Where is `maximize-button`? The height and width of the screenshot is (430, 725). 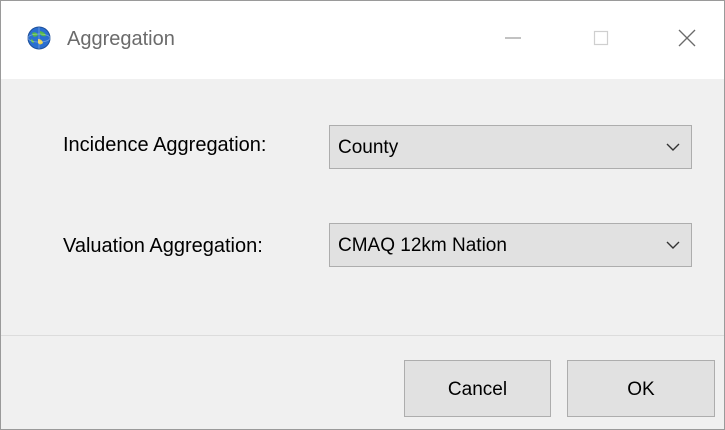 maximize-button is located at coordinates (601, 38).